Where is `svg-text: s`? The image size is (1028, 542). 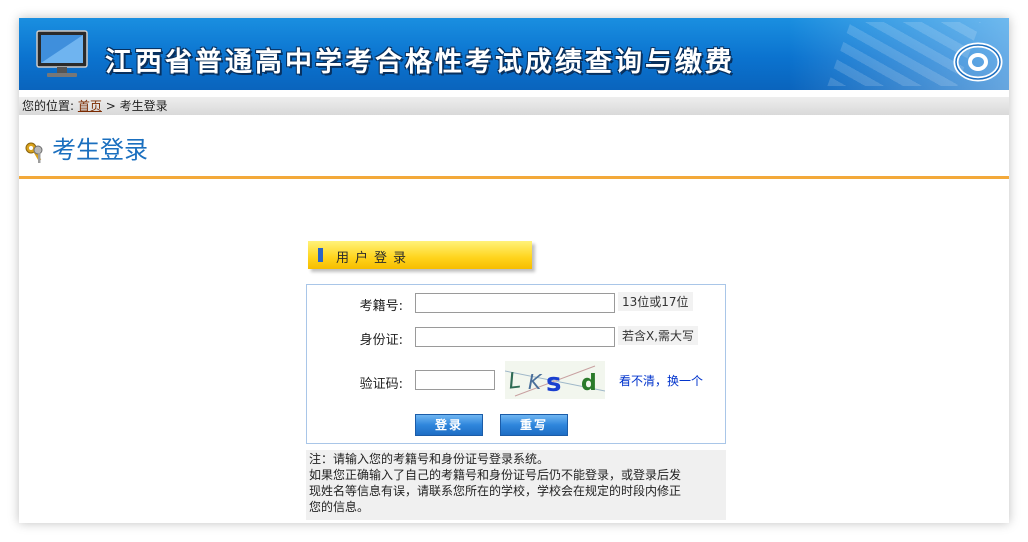
svg-text: s is located at coordinates (553, 383).